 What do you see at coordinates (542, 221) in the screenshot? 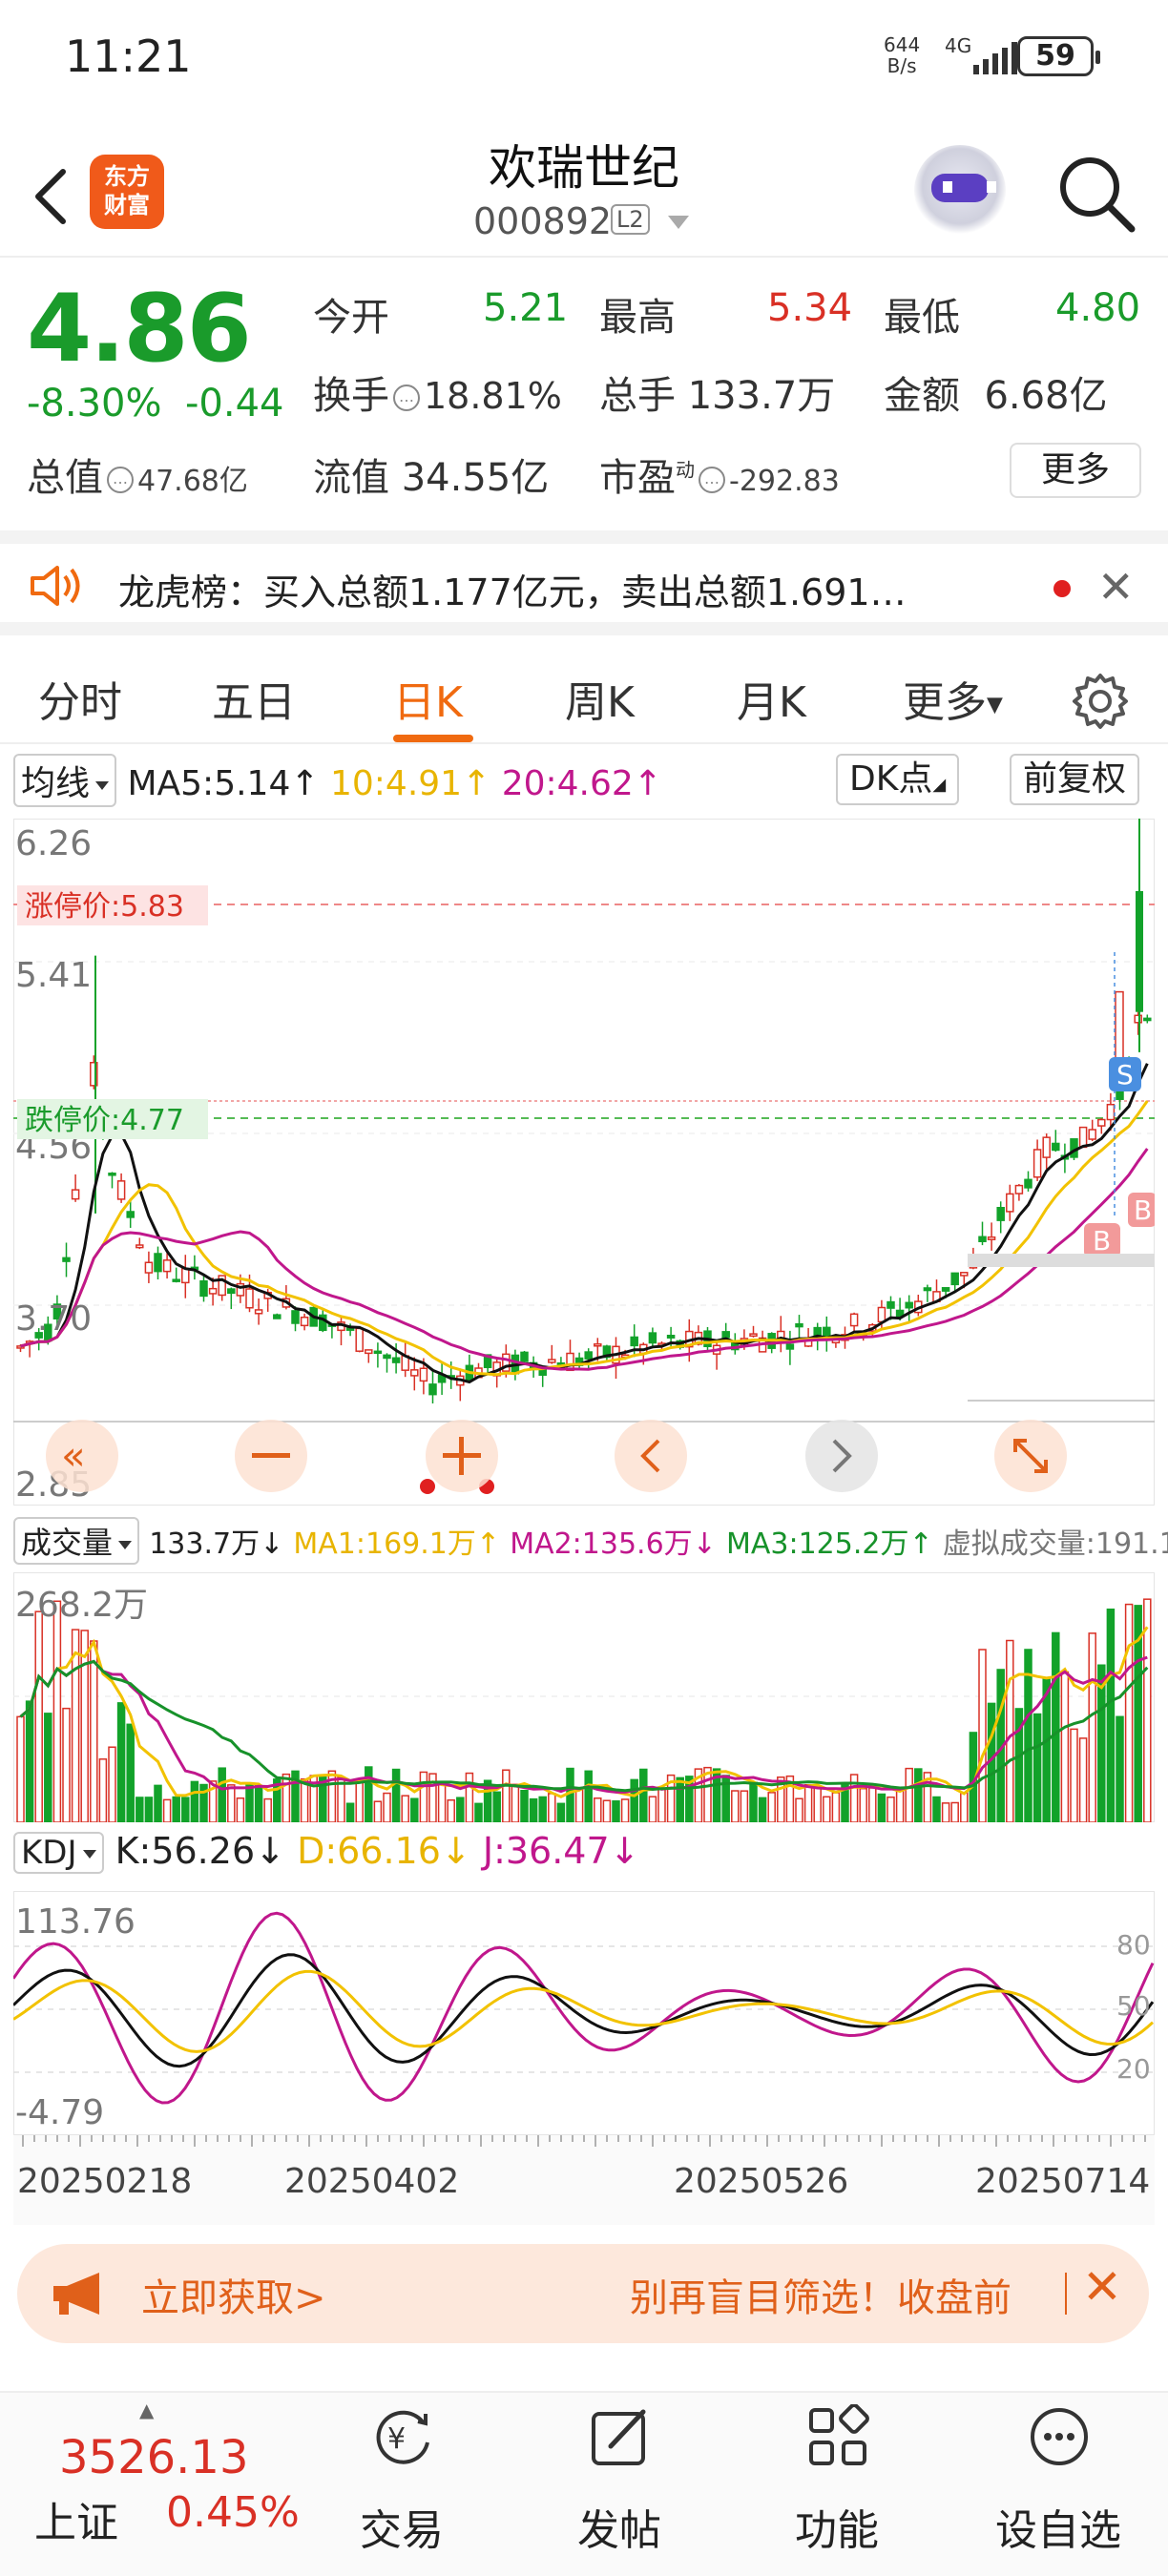
I see `stock-code: 000892` at bounding box center [542, 221].